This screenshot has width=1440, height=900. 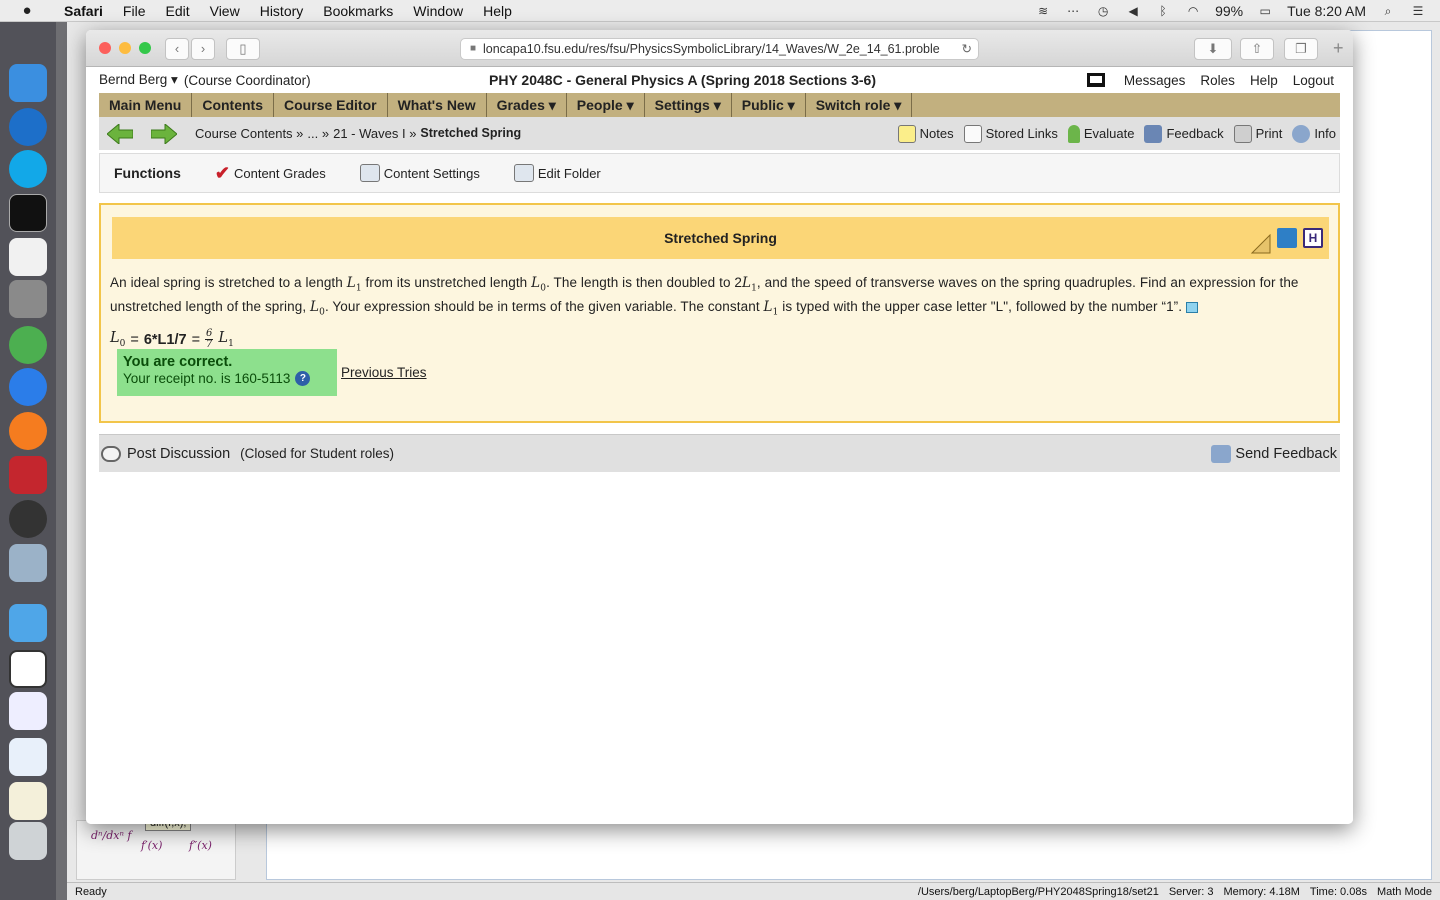 What do you see at coordinates (28, 127) in the screenshot?
I see `thunderbird-icon` at bounding box center [28, 127].